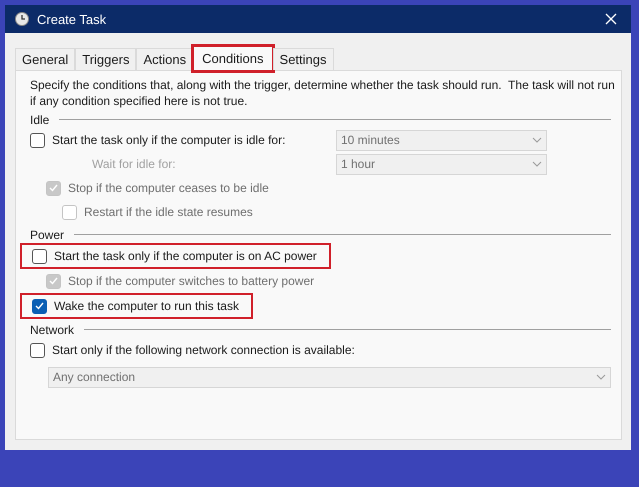 This screenshot has height=487, width=639. Describe the element at coordinates (323, 93) in the screenshot. I see `description-text: Specify the conditions that, along with the trigger, determine whether the task should run. The task will not run if any condition specified here is not true.` at that location.